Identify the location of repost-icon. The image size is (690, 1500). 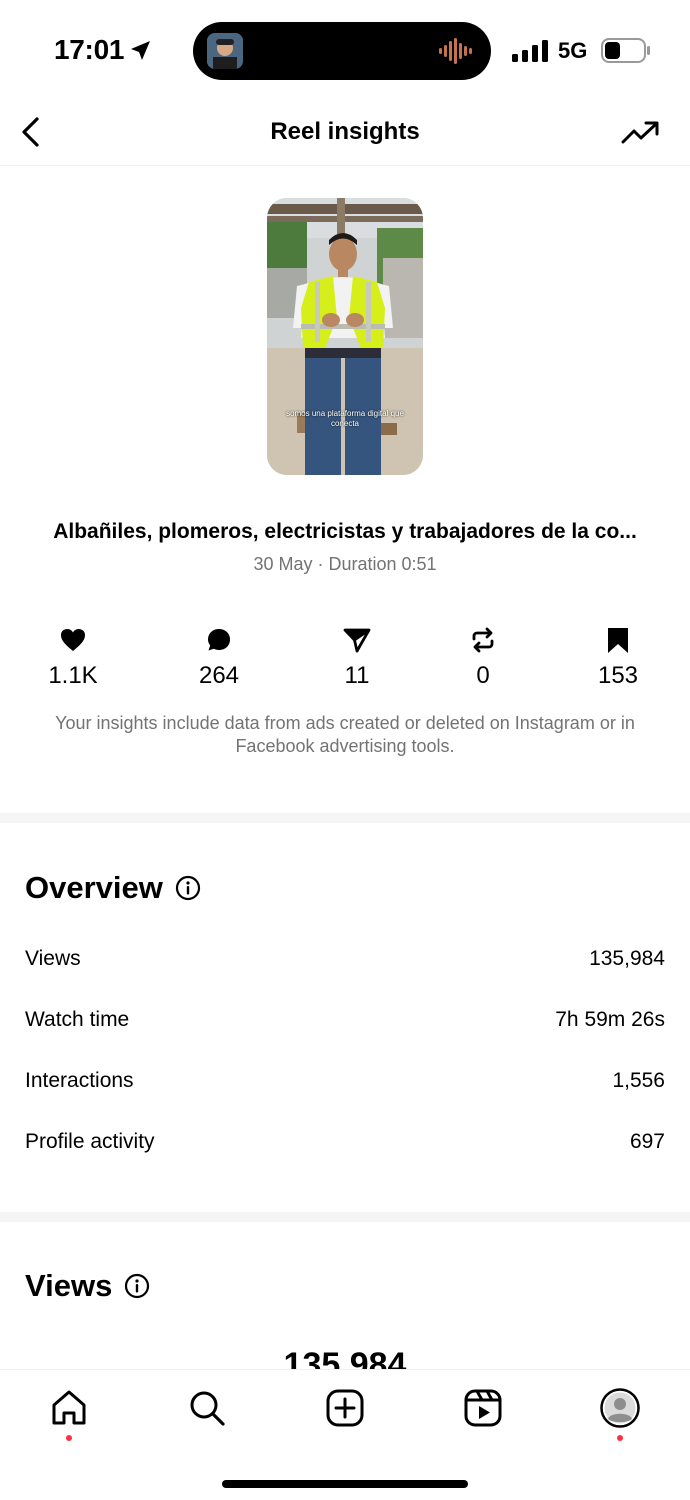
(483, 640).